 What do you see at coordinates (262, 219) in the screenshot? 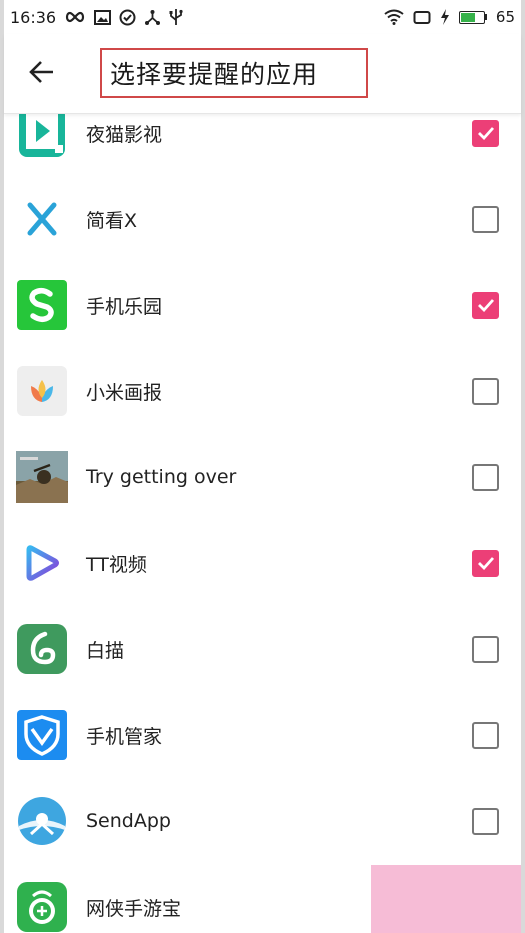
I see `list-item: 简看X` at bounding box center [262, 219].